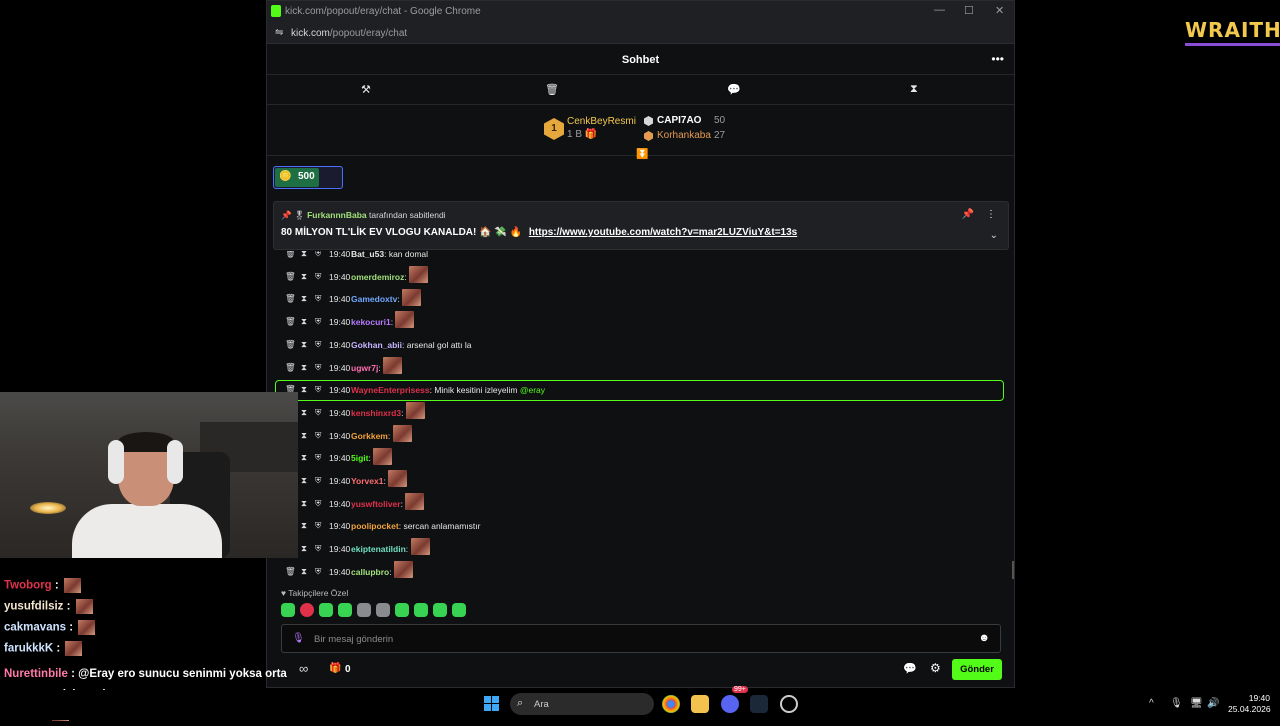 The image size is (1280, 726). What do you see at coordinates (375, 526) in the screenshot?
I see `message-username: poolipocket` at bounding box center [375, 526].